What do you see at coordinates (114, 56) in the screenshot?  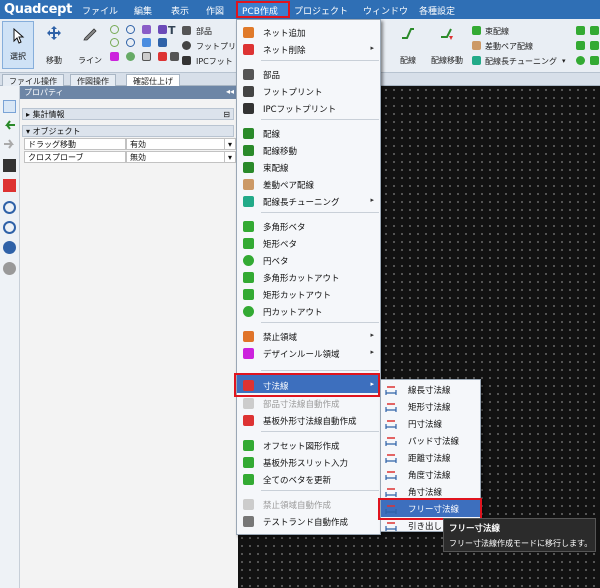 I see `shape-icon` at bounding box center [114, 56].